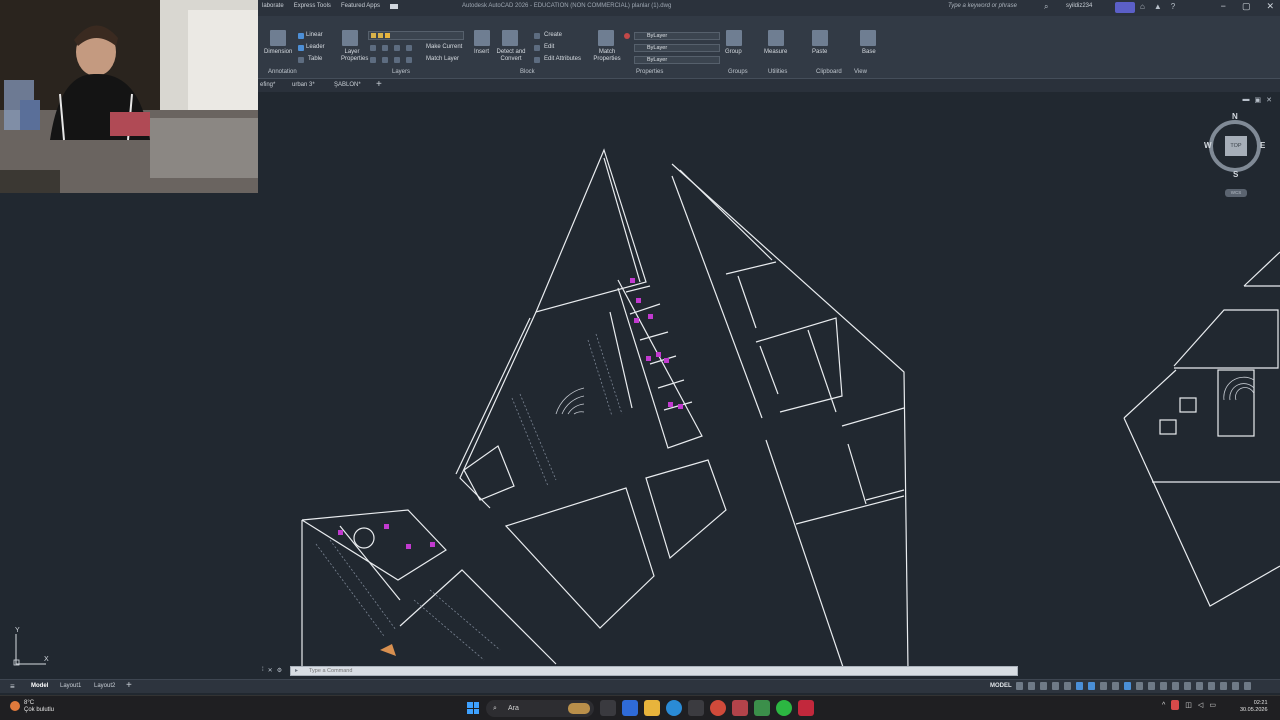  Describe the element at coordinates (39, 686) in the screenshot. I see `tab-model: Model` at that location.